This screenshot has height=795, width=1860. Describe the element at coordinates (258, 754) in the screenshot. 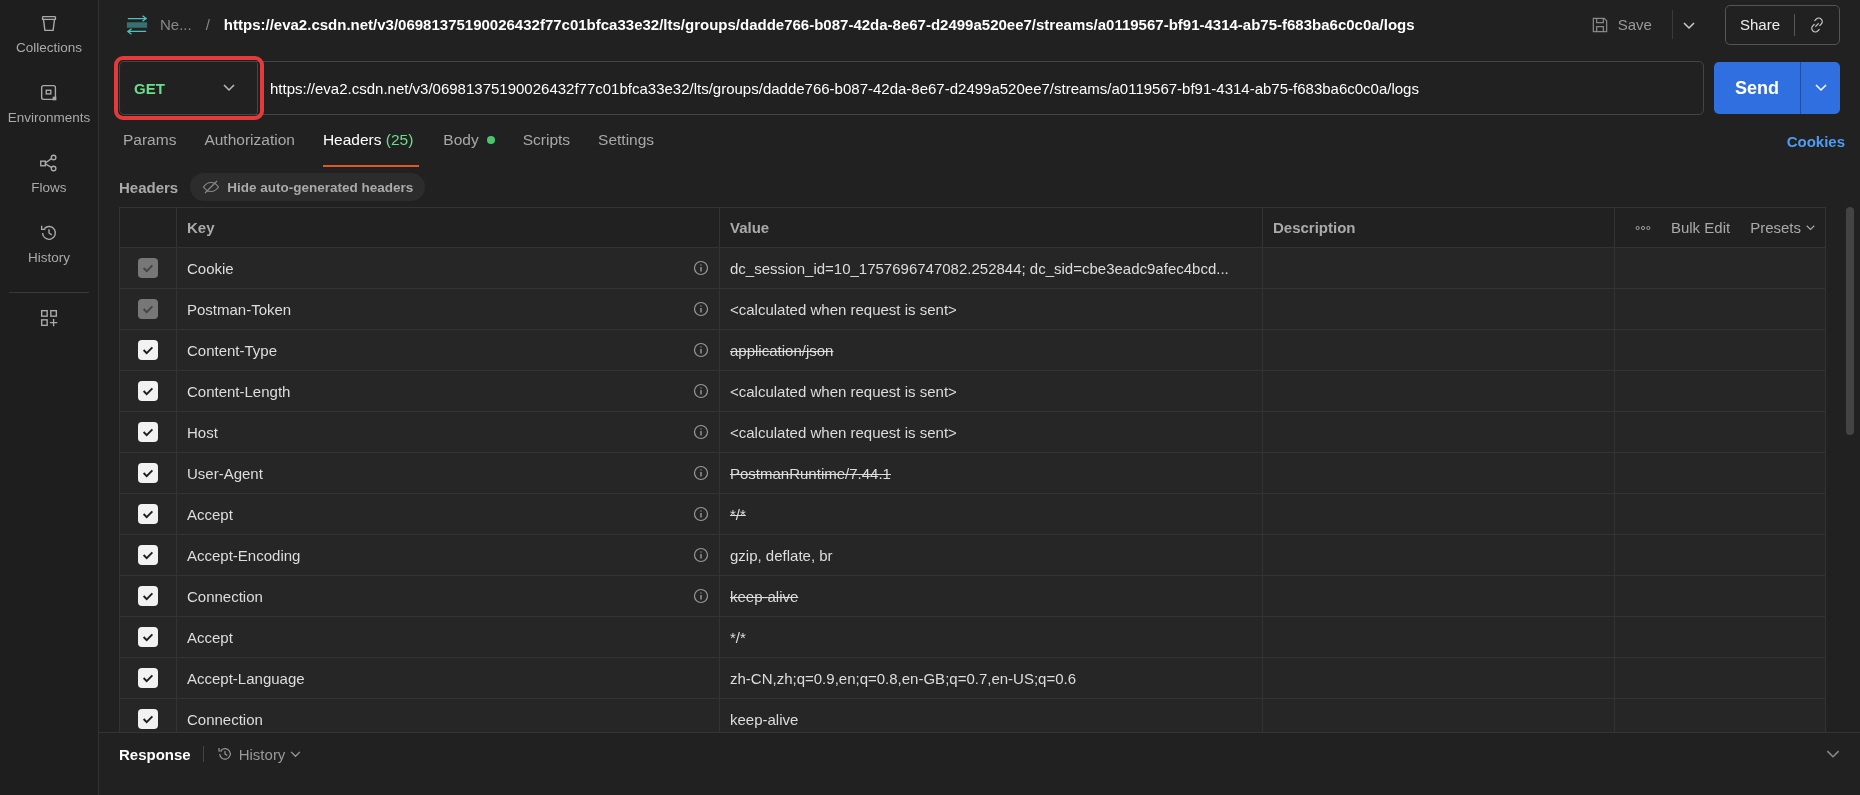

I see `history-dropdown: History` at that location.